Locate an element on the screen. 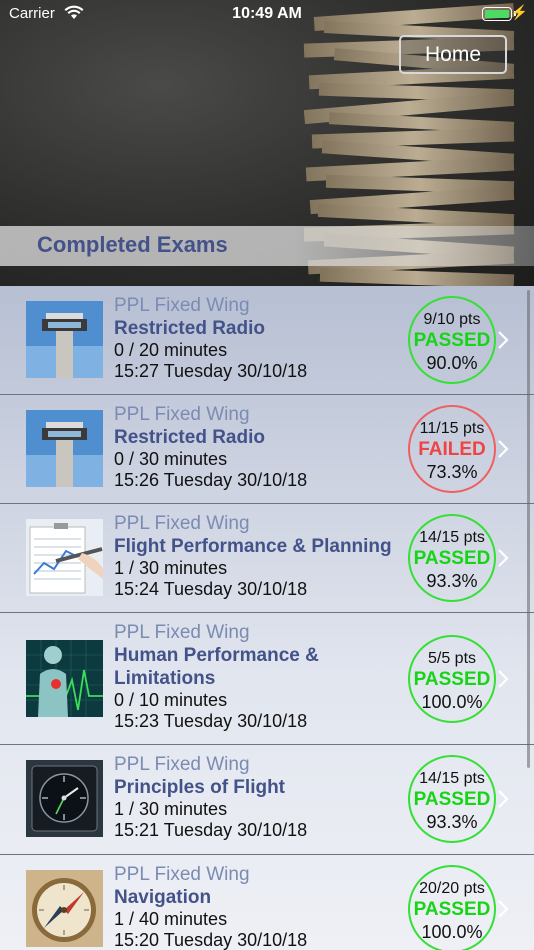 The width and height of the screenshot is (534, 950). subject-name: Navigation is located at coordinates (163, 897).